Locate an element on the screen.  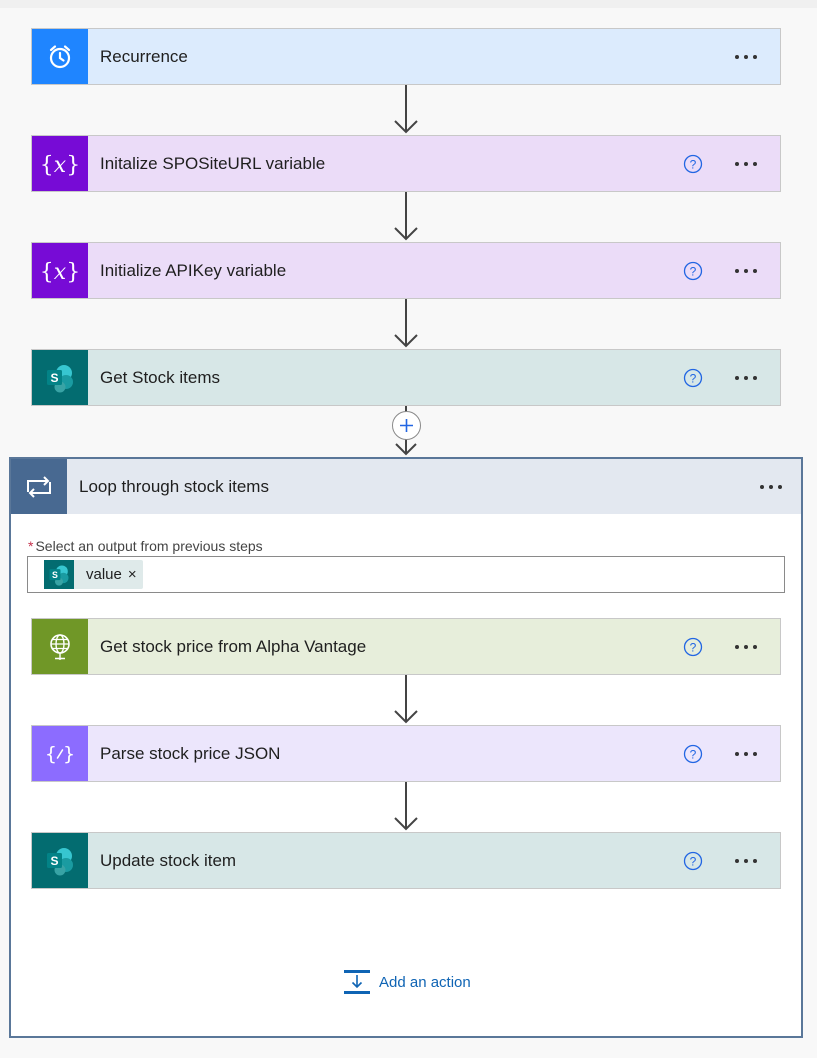
step-title: Initalize SPOSiteURL variable is located at coordinates (213, 163).